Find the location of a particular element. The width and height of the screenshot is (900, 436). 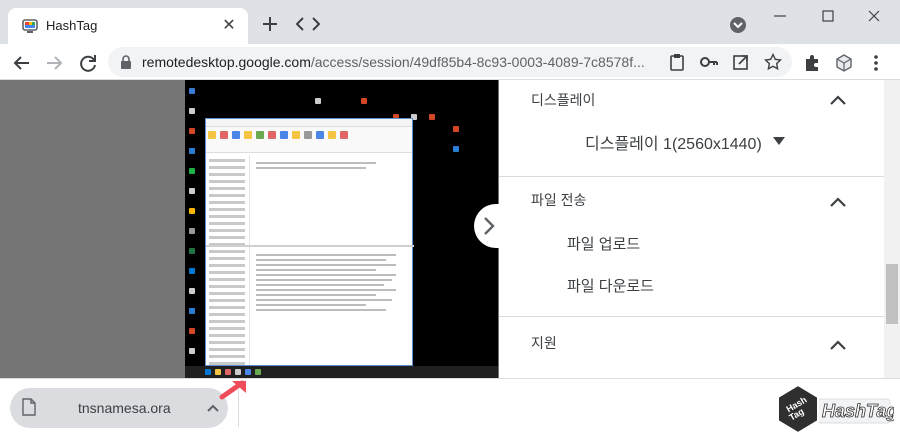

tab-close-icon: ✕ is located at coordinates (229, 26).